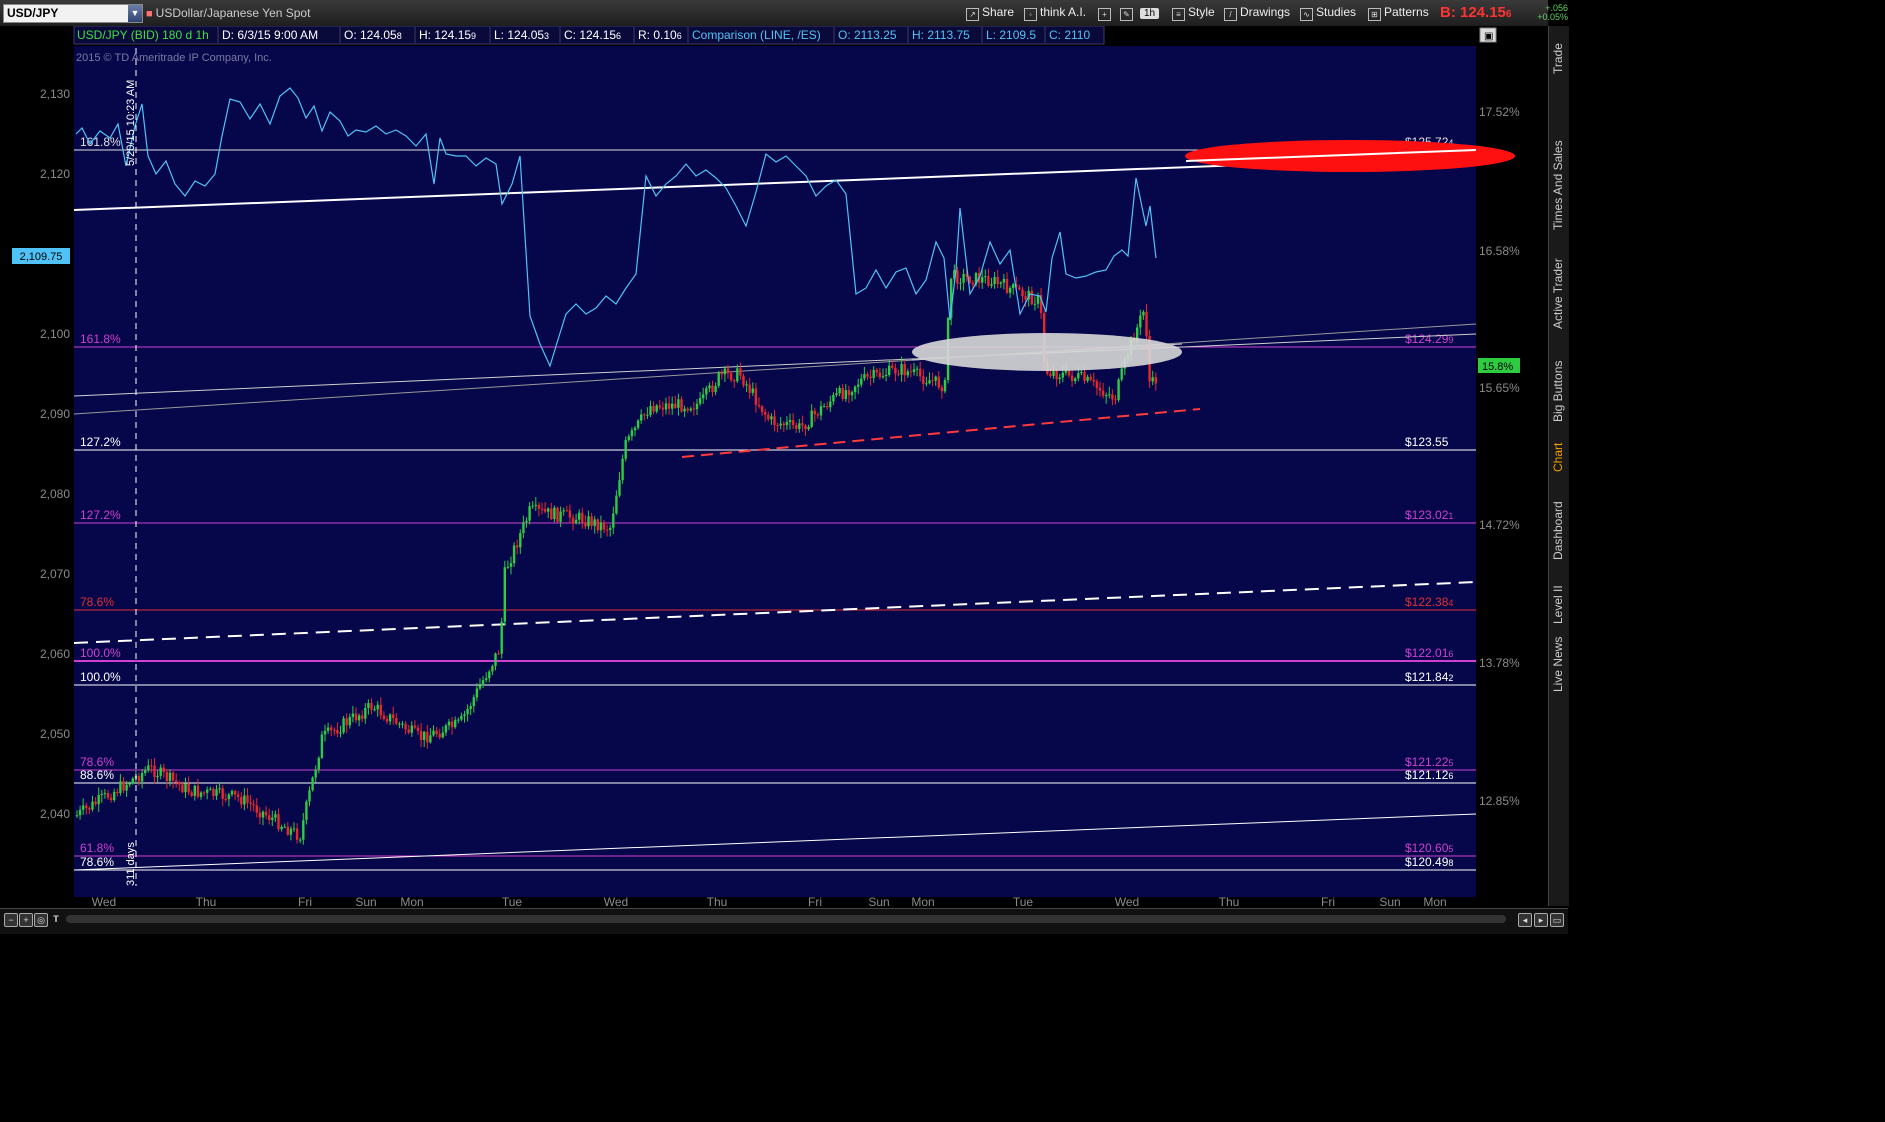 This screenshot has width=1885, height=1122. What do you see at coordinates (1559, 523) in the screenshot?
I see `tab-dashboard: Dashboard` at bounding box center [1559, 523].